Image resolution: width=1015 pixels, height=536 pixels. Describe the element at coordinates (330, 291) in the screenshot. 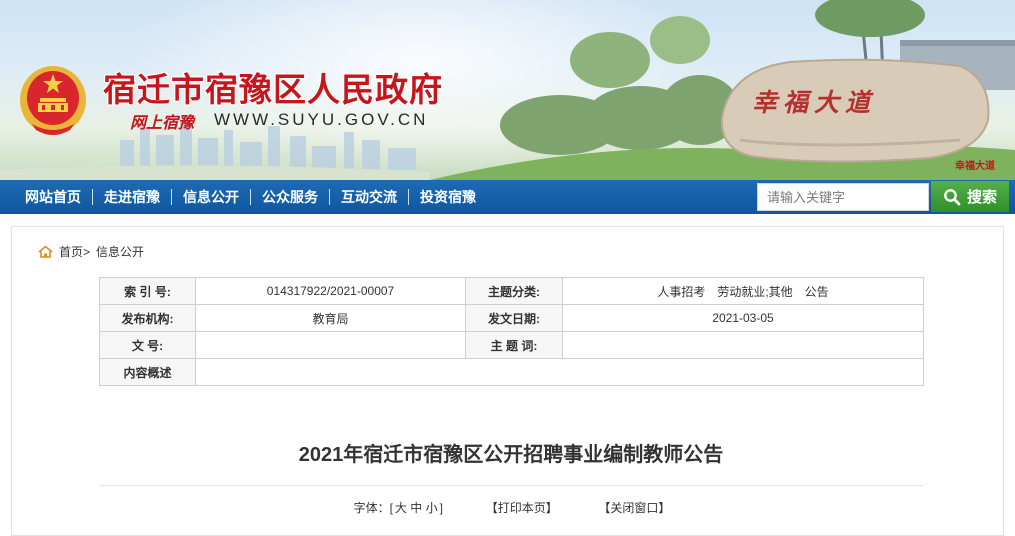

I see `meta-value-index-no: 014317922/2021-00007` at that location.